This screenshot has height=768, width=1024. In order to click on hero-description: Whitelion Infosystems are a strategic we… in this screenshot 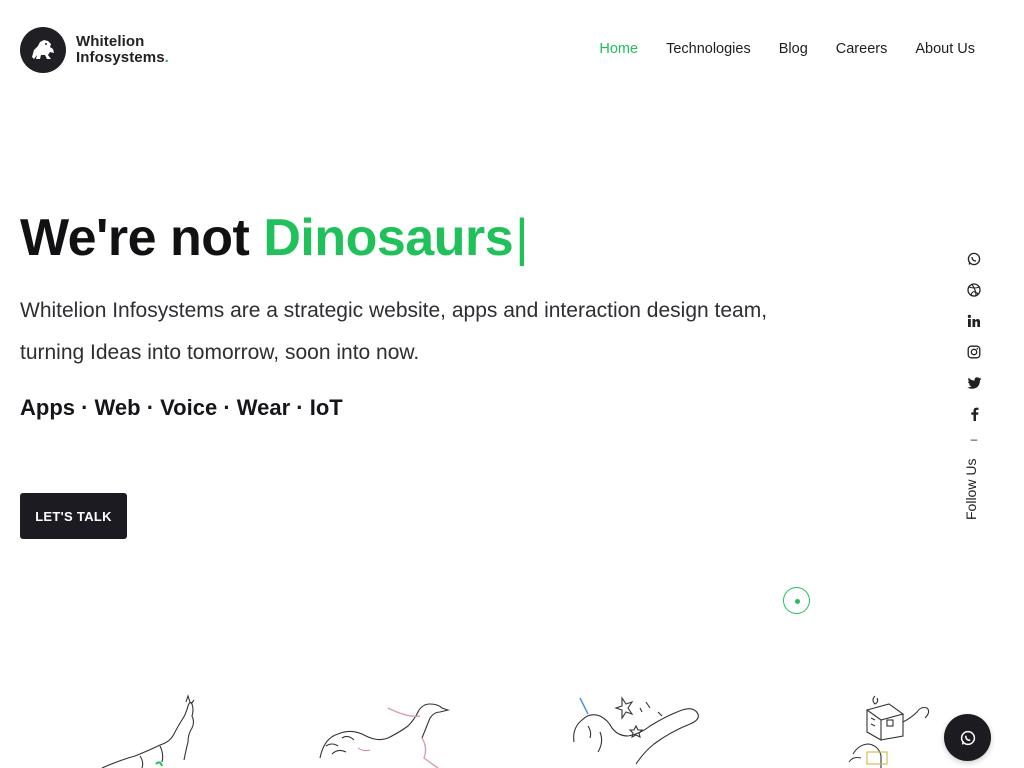, I will do `click(420, 332)`.